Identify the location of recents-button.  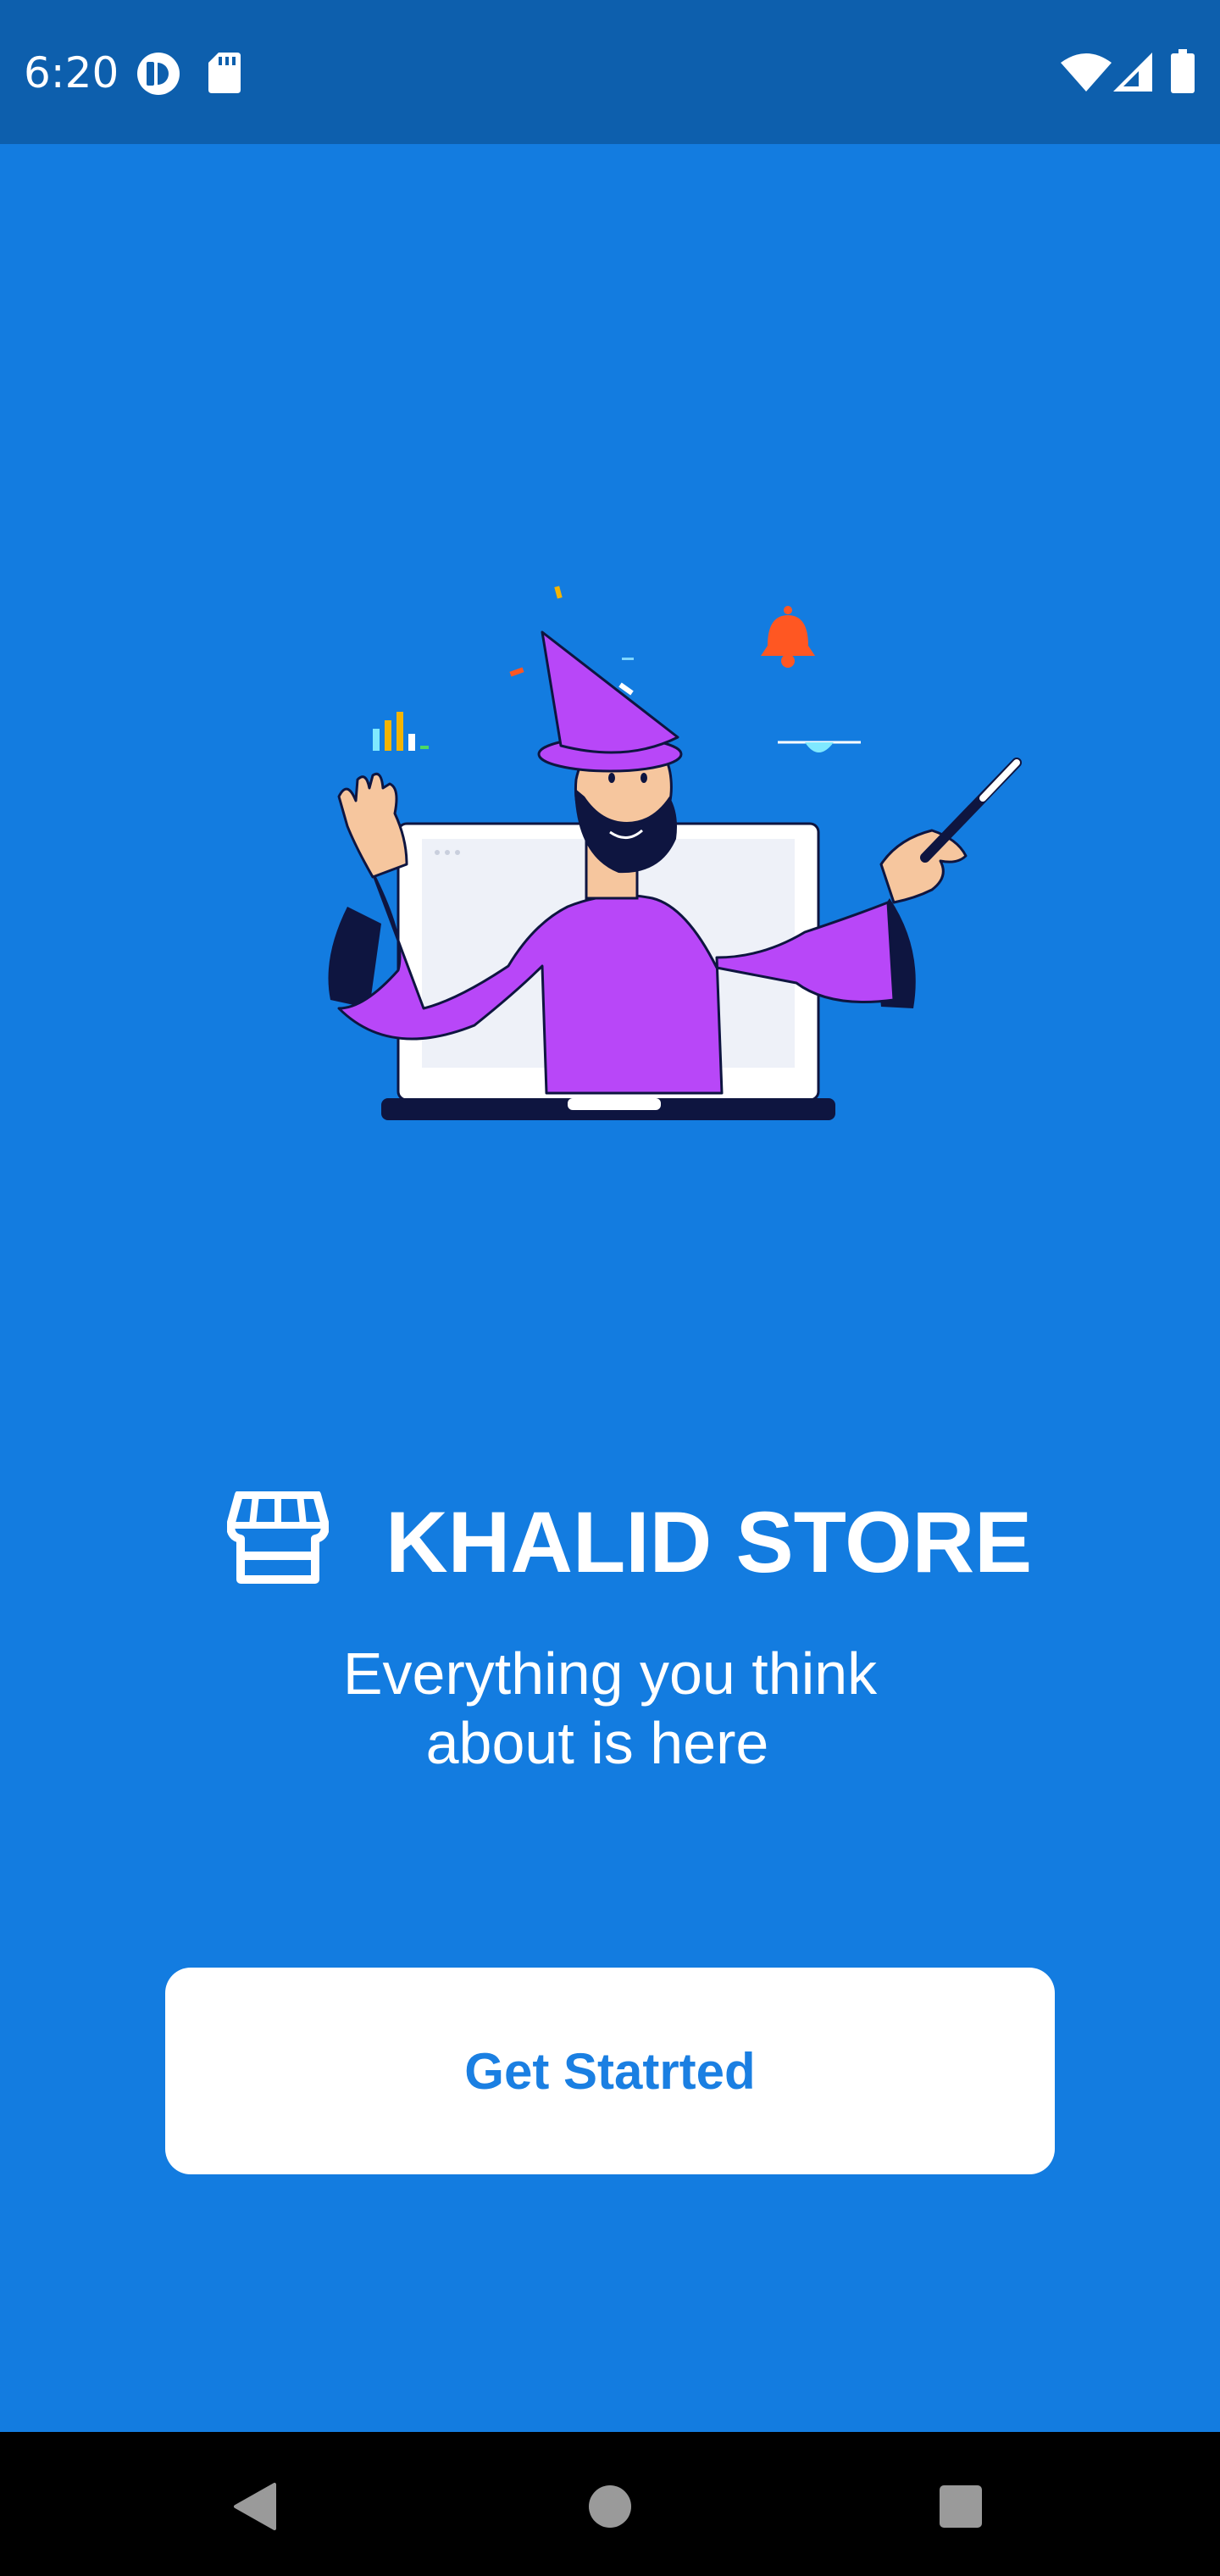
(961, 2508).